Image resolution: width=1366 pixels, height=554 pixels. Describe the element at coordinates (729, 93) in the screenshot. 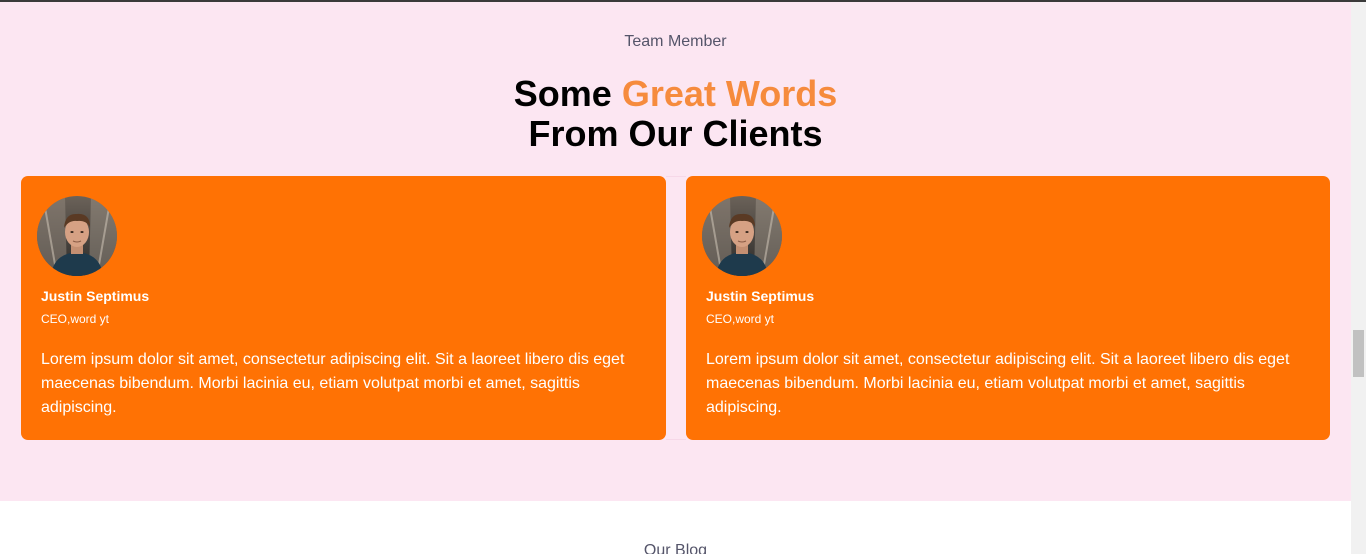

I see `heading-accent: Great Words` at that location.